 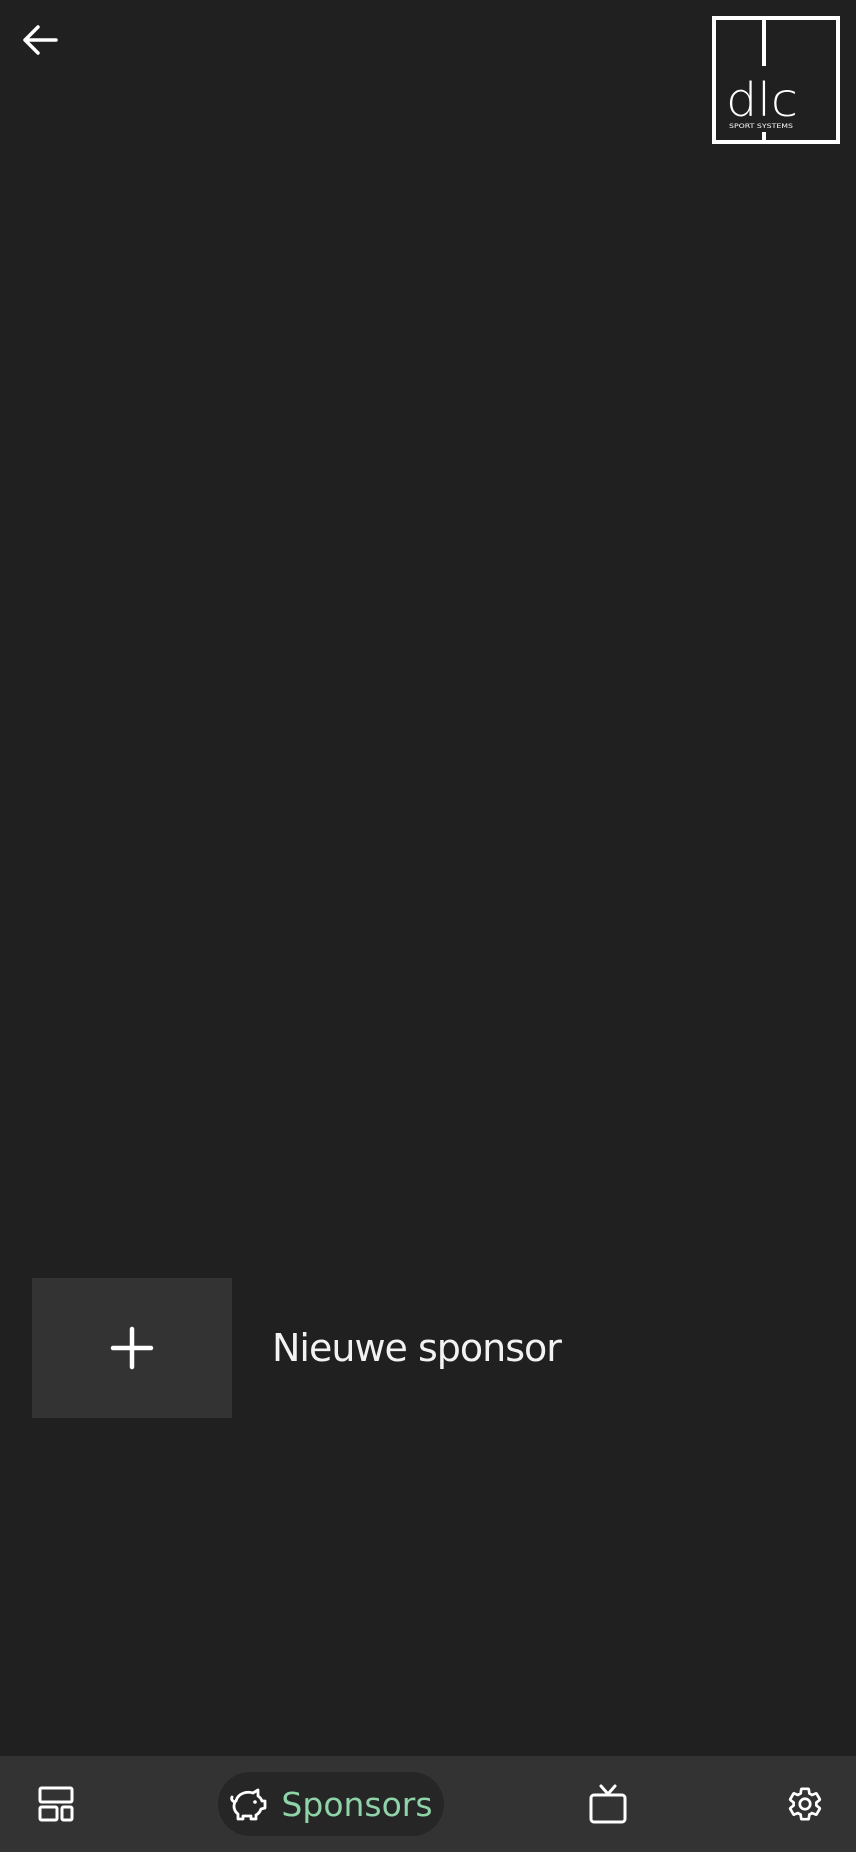 I want to click on logo-name: dlc, so click(x=762, y=100).